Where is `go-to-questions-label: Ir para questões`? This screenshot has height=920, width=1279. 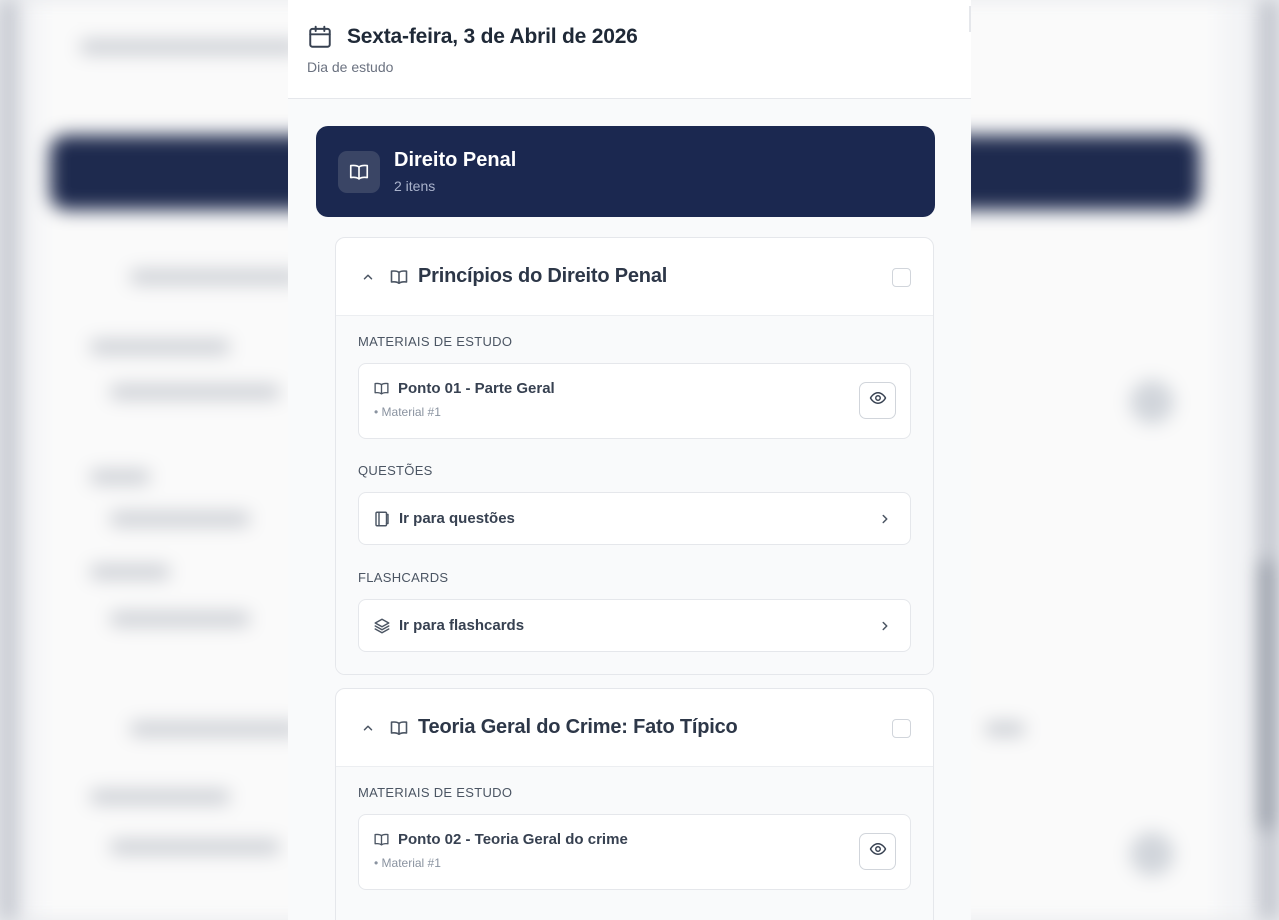 go-to-questions-label: Ir para questões is located at coordinates (457, 518).